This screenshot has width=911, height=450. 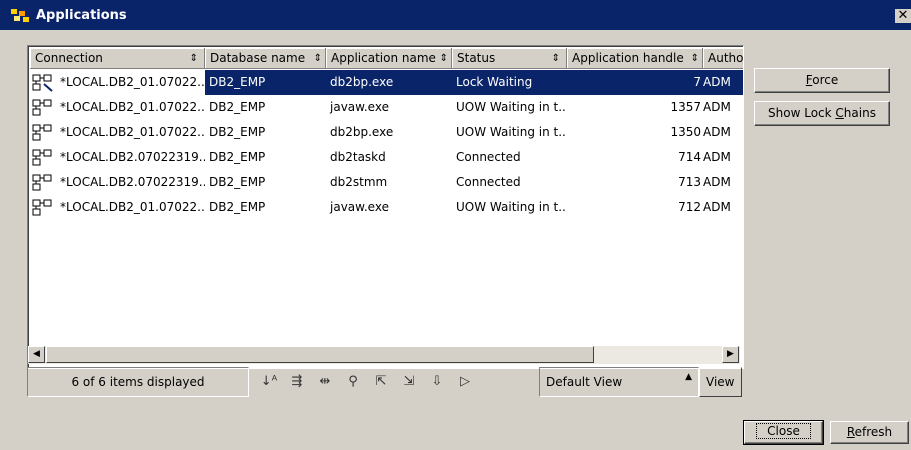 What do you see at coordinates (689, 207) in the screenshot?
I see `cell-application-handle: 712` at bounding box center [689, 207].